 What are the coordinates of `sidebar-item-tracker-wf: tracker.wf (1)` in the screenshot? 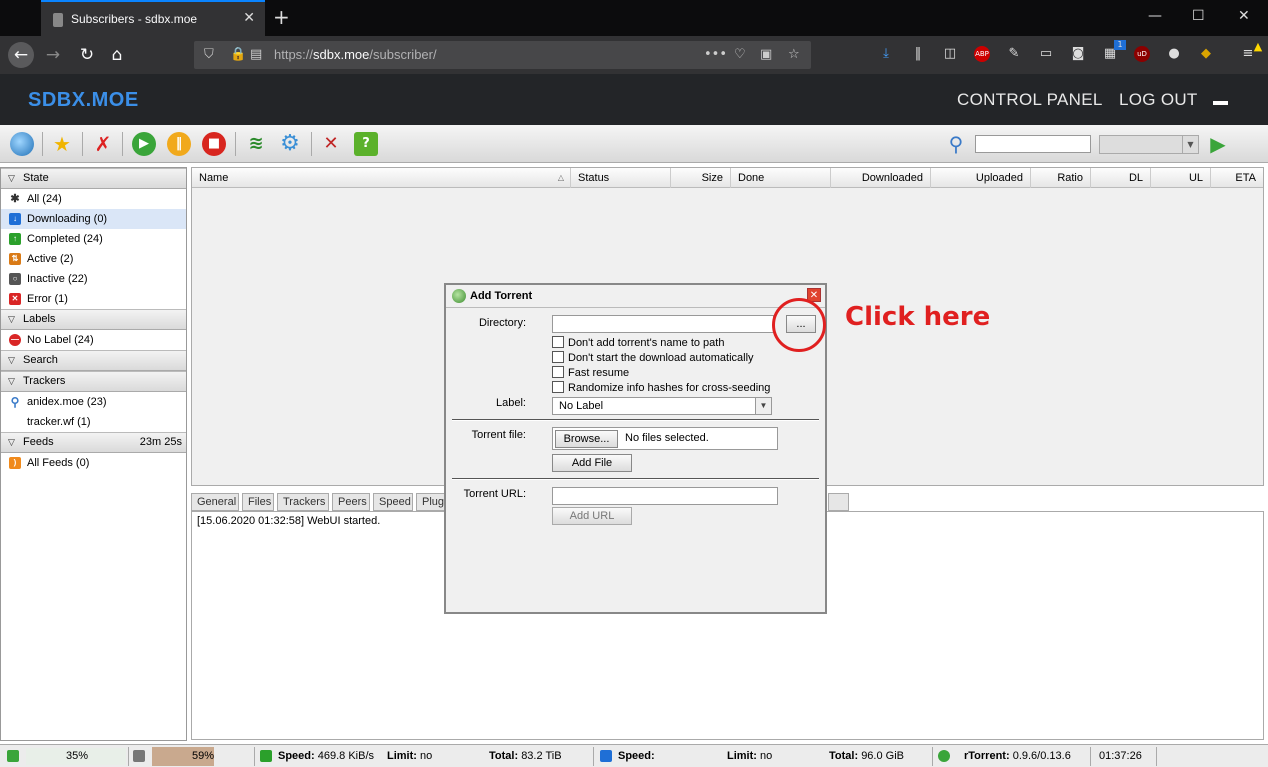 It's located at (93, 422).